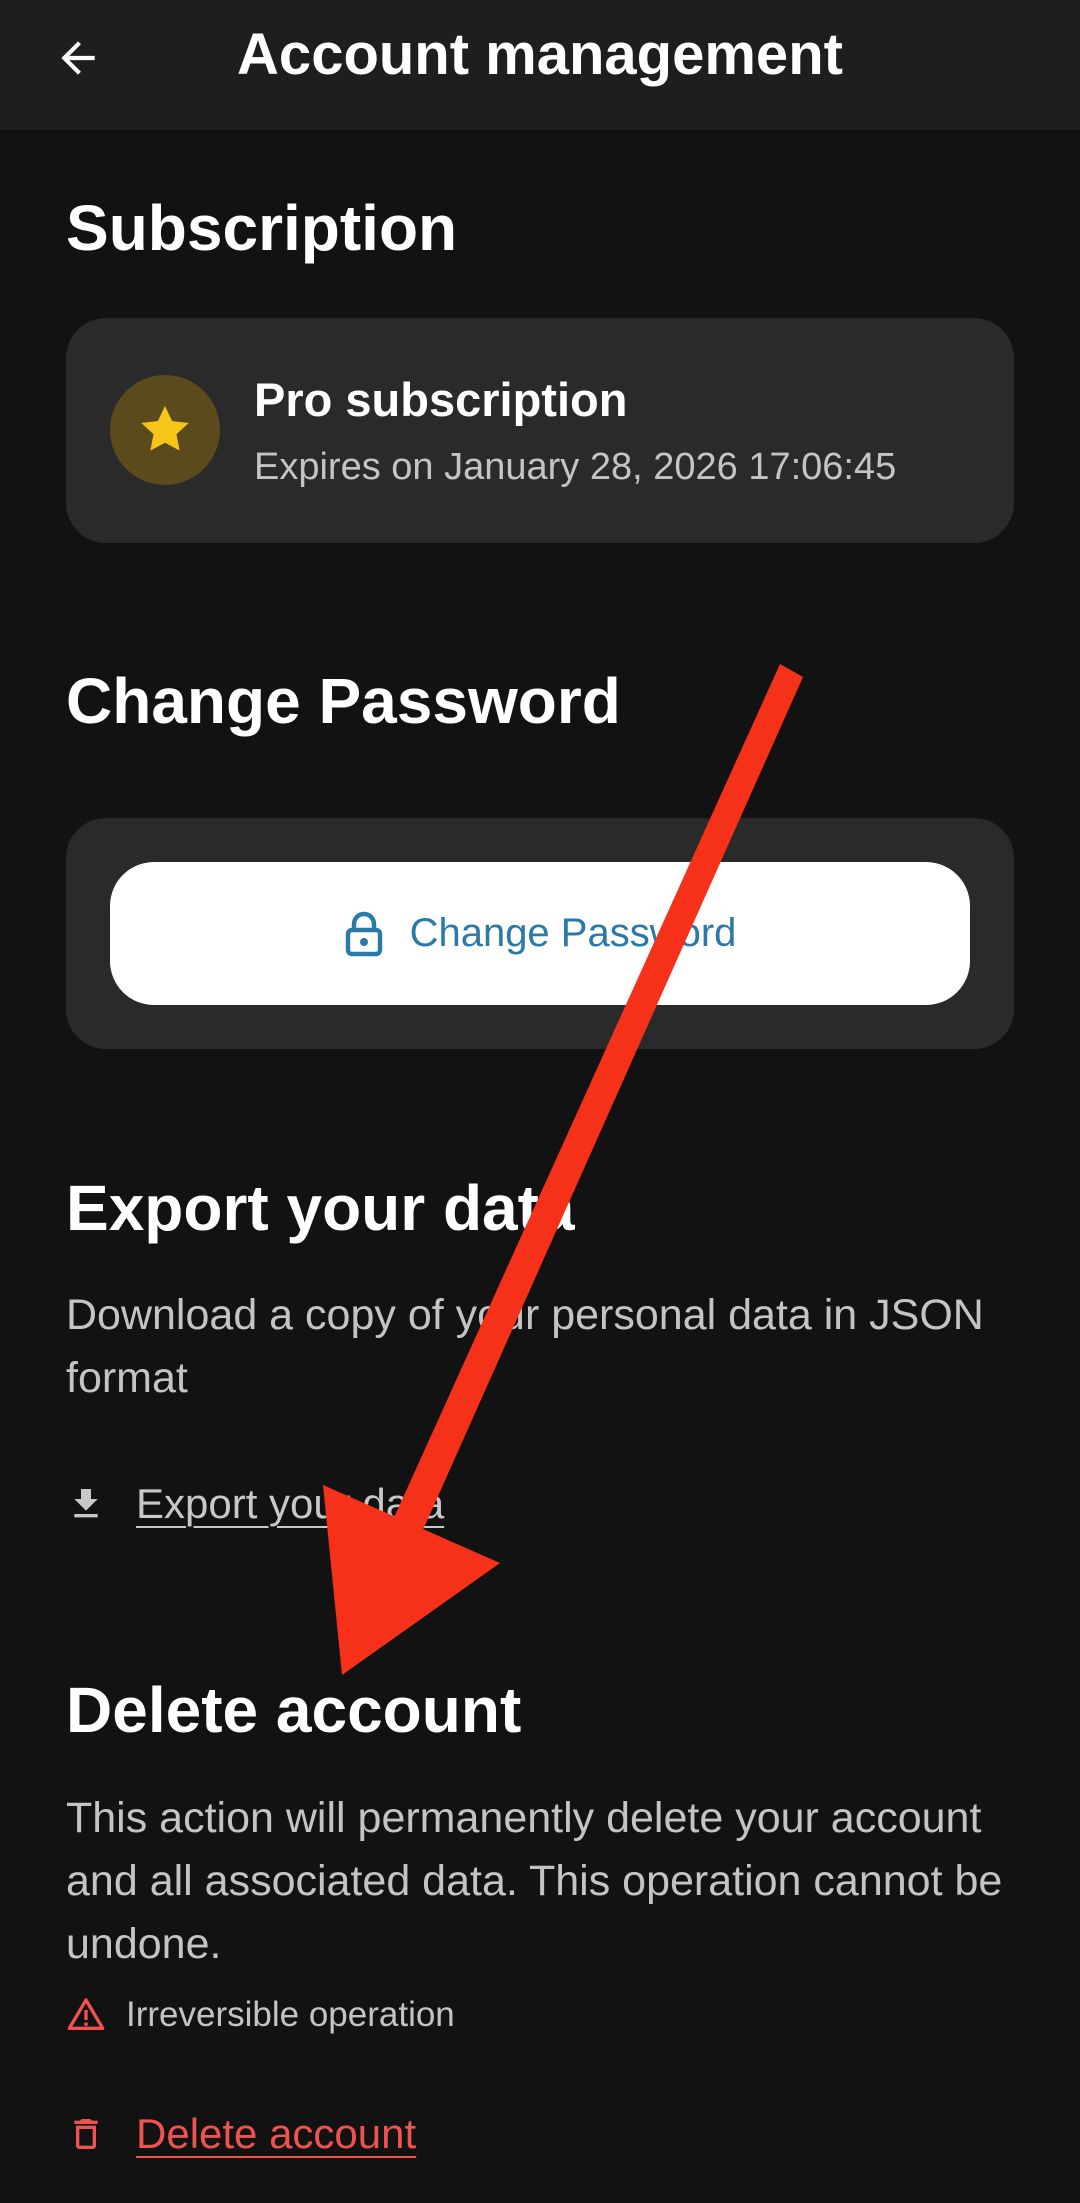  I want to click on delete-heading: Delete account, so click(294, 1710).